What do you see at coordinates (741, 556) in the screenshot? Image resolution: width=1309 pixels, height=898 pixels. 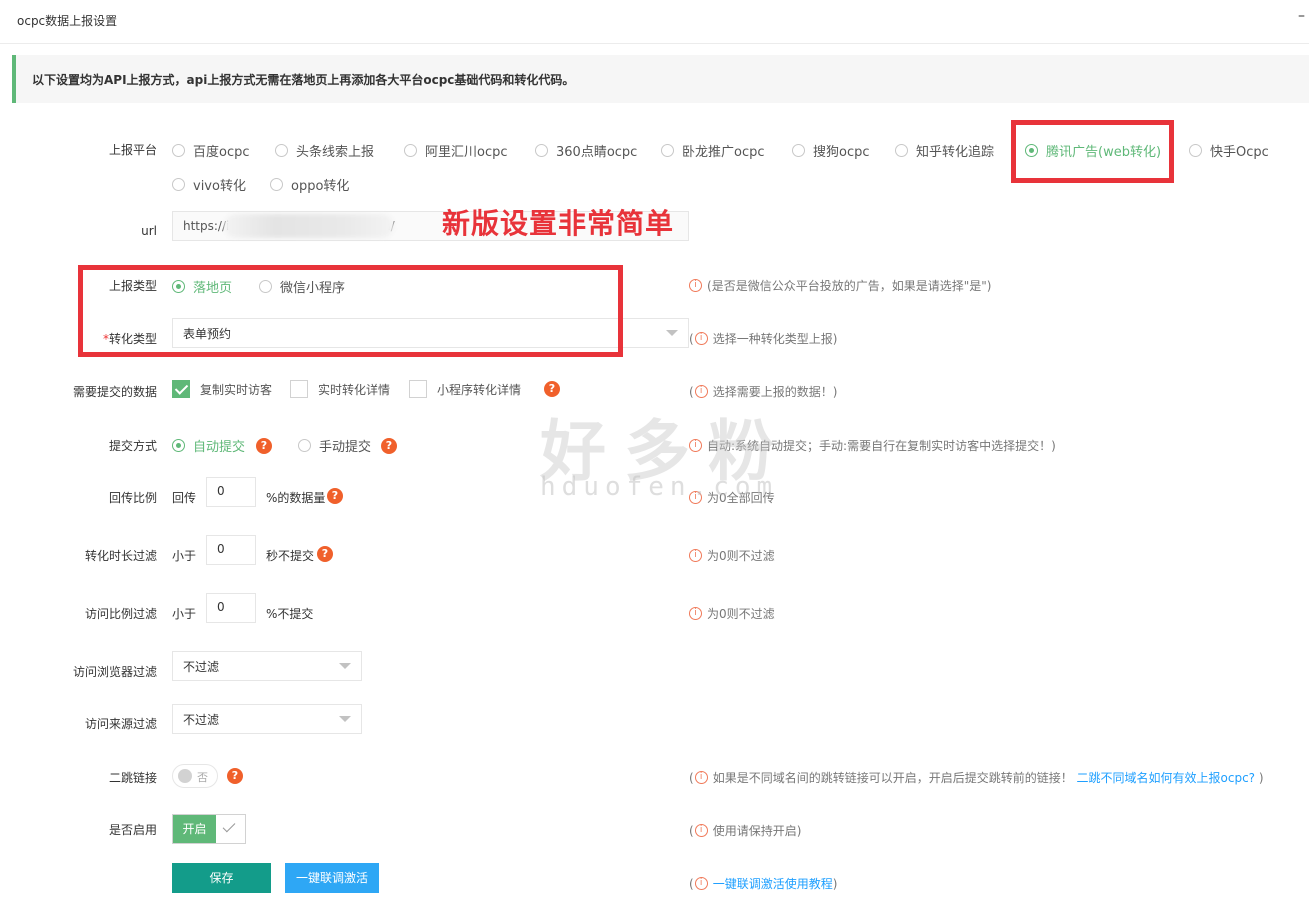 I see `duration-filter-tip-text: 为0则不过滤` at bounding box center [741, 556].